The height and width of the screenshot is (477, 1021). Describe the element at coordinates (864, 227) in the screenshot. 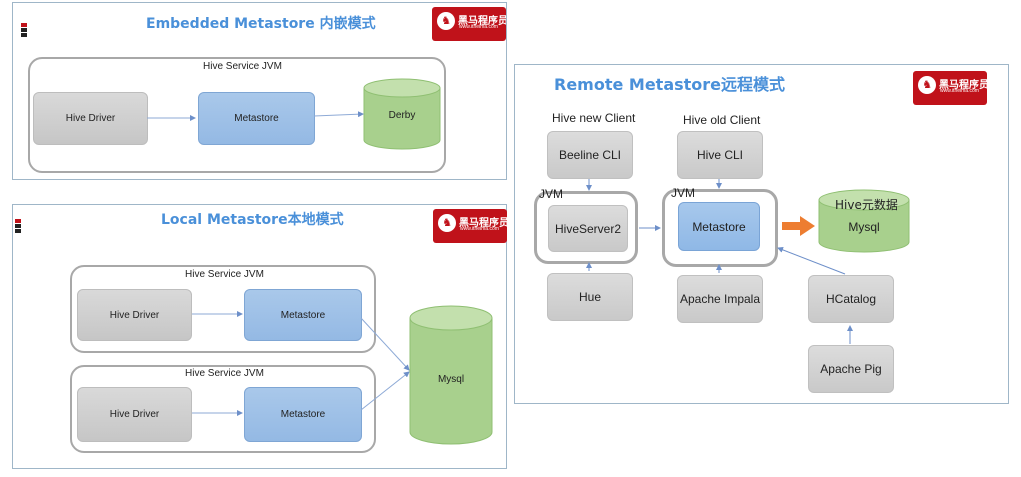

I see `remote-mysql-label: Mysql` at that location.